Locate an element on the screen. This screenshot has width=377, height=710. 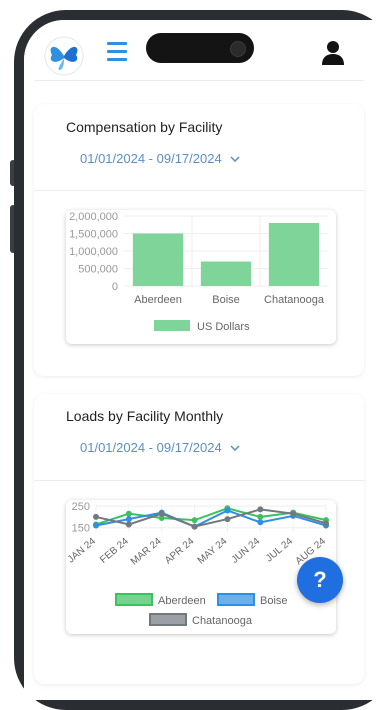
x-tick-label: JUN 24 is located at coordinates (246, 551).